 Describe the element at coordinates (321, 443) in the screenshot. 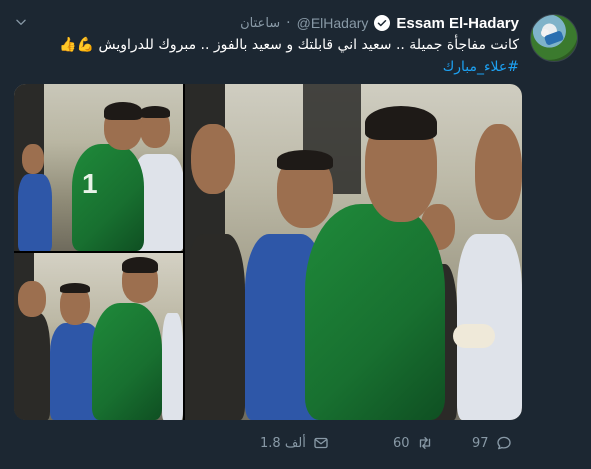

I see `like-icon` at that location.